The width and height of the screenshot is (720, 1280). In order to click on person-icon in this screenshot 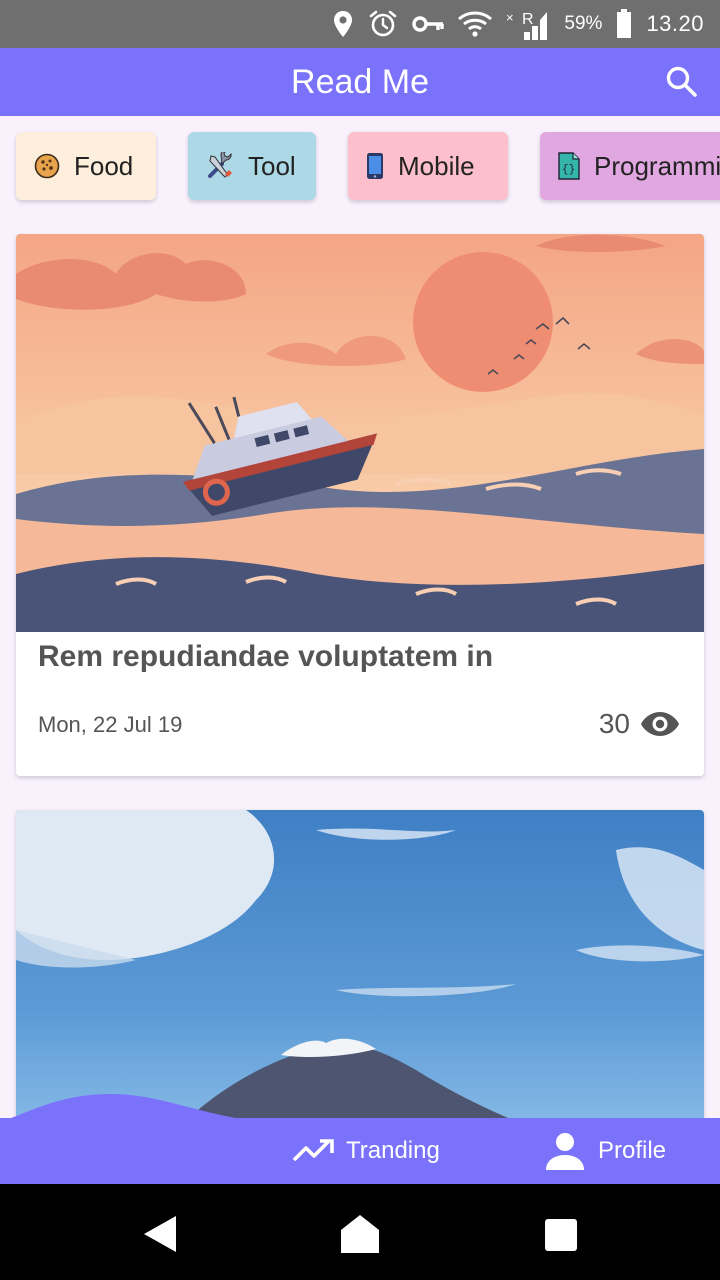, I will do `click(565, 1151)`.